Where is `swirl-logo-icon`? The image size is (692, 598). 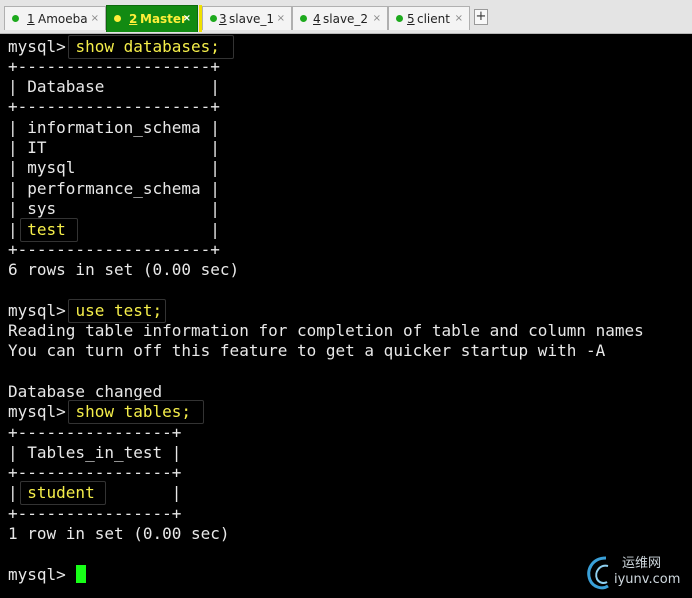 swirl-logo-icon is located at coordinates (598, 573).